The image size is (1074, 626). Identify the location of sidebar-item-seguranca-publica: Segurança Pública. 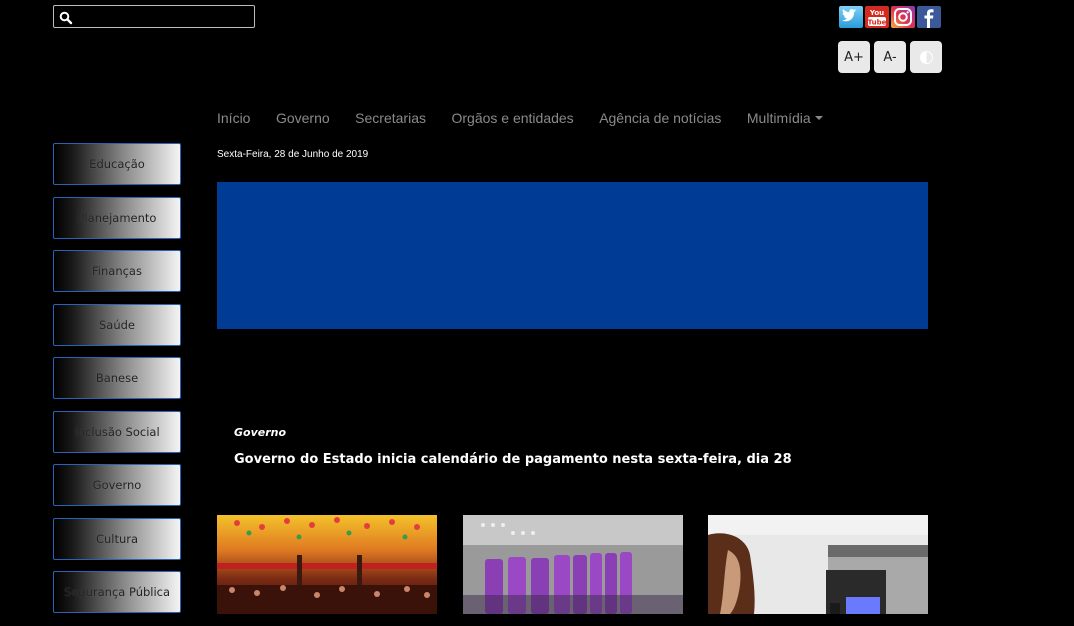
(117, 592).